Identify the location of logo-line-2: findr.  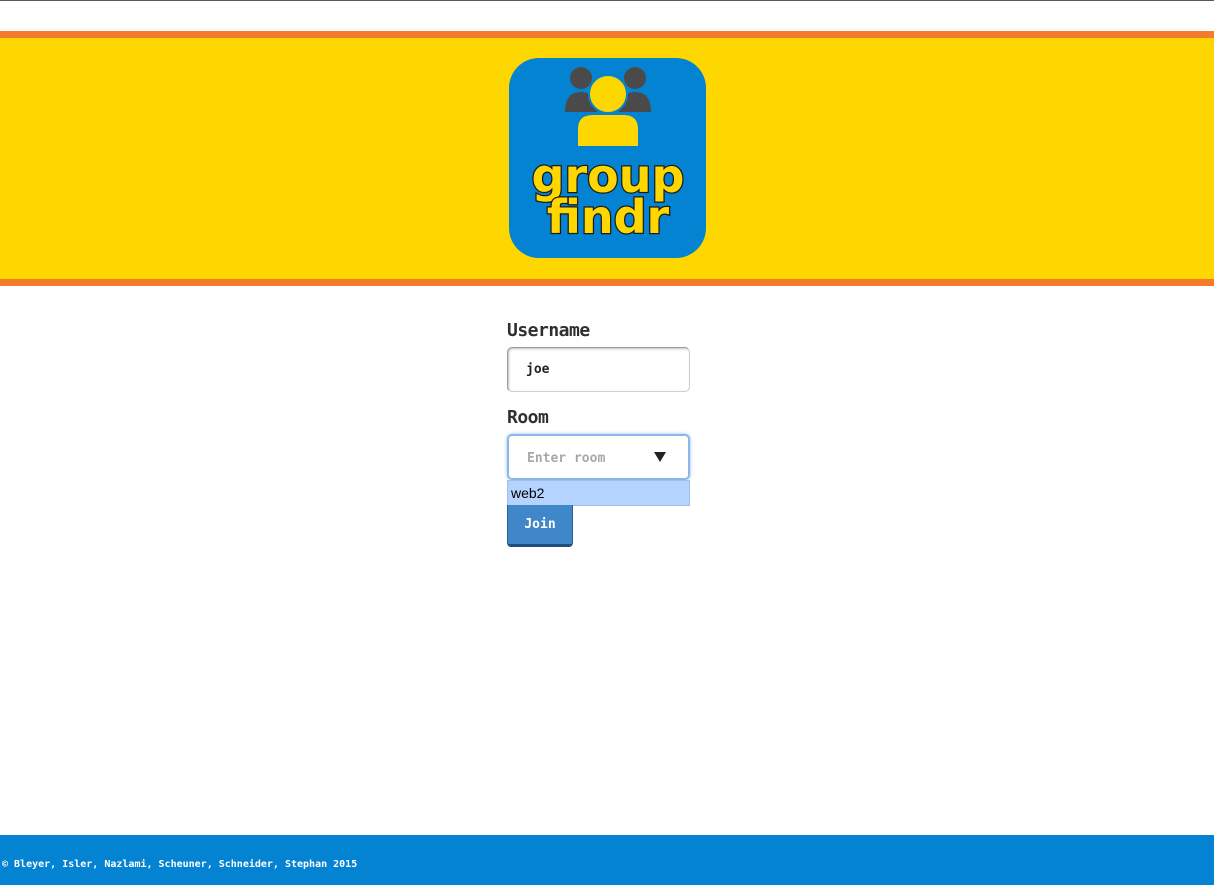
(608, 217).